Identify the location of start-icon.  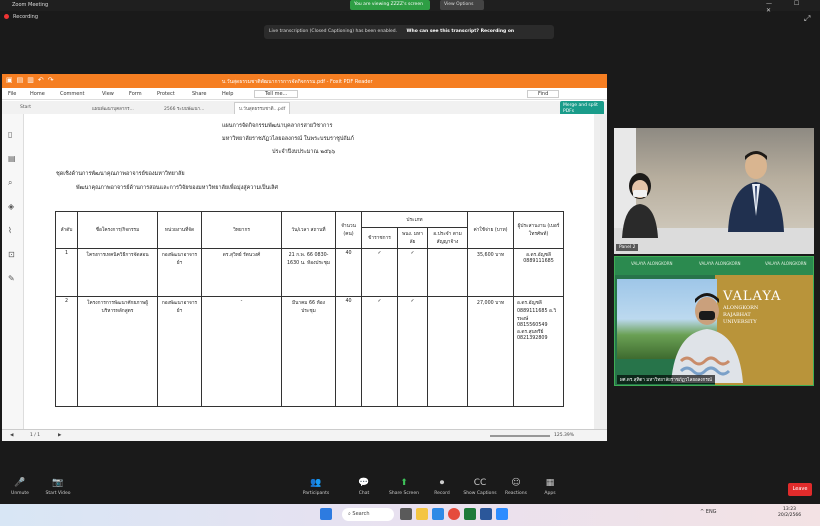
(326, 514).